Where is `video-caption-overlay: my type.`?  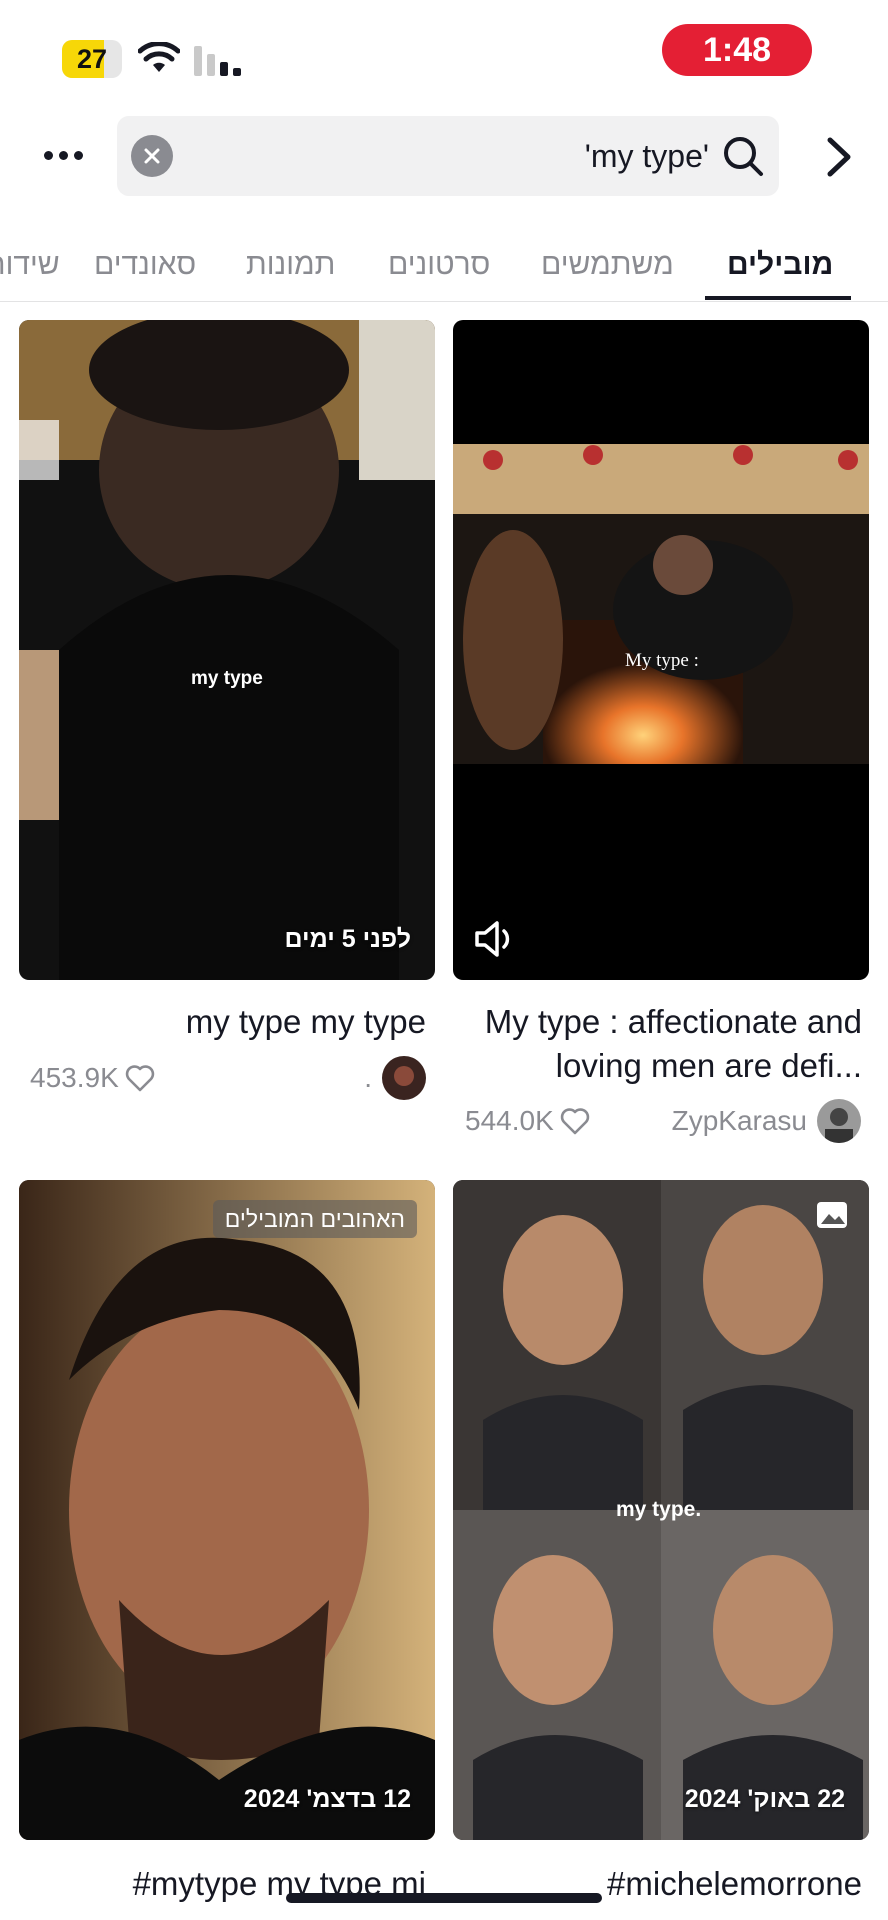
video-caption-overlay: my type. is located at coordinates (659, 1509).